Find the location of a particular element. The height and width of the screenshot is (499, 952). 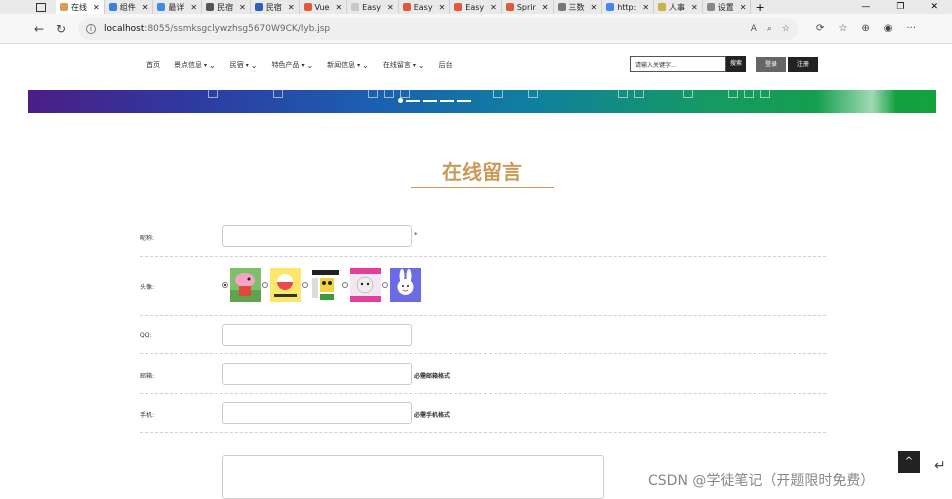

browser-tab: 设置 ✕ is located at coordinates (727, 7).